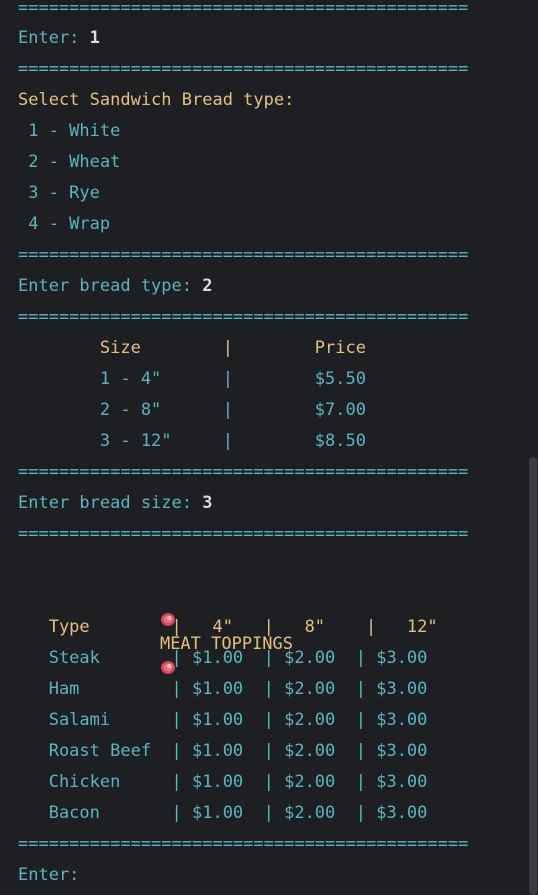  What do you see at coordinates (223, 720) in the screenshot?
I see `meat-table-row: Salami | $1.00 | $2.00 | $3.00` at bounding box center [223, 720].